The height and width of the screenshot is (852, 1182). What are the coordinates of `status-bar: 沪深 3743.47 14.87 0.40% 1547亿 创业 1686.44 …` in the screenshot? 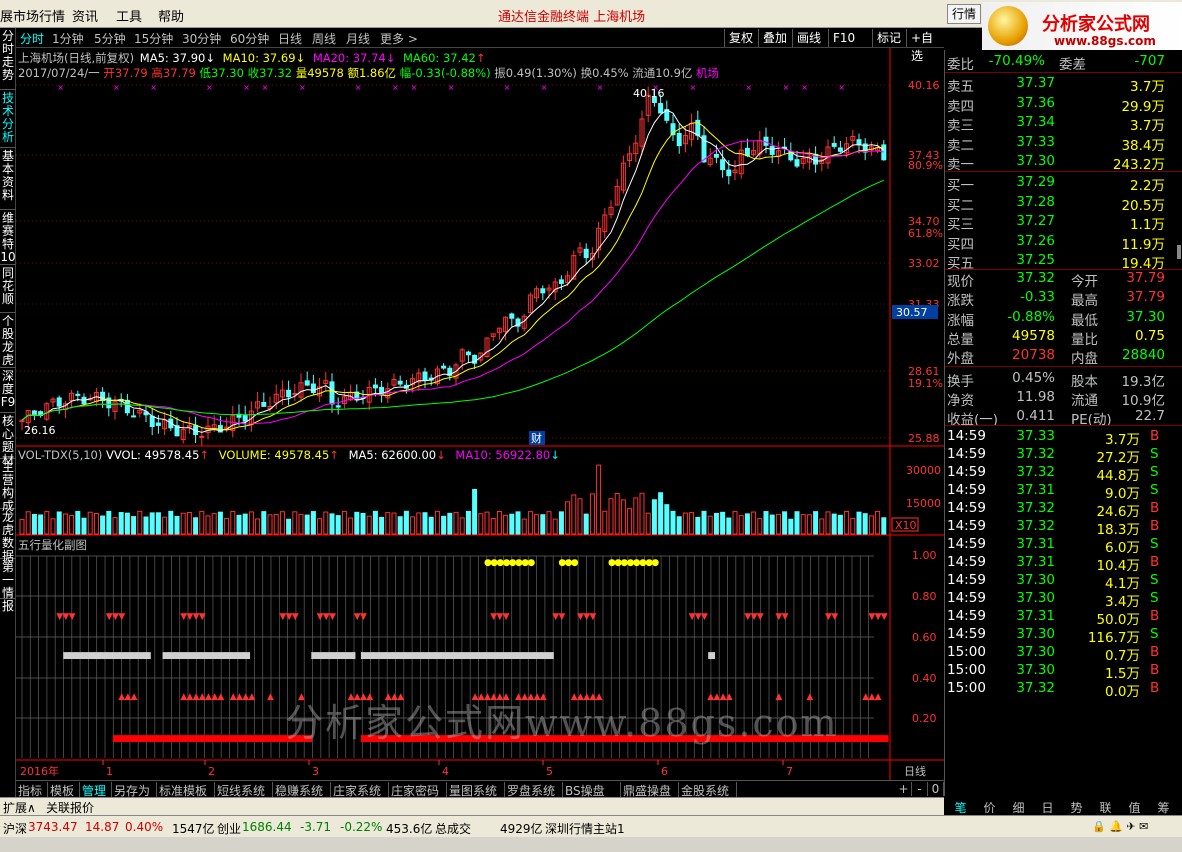 It's located at (591, 826).